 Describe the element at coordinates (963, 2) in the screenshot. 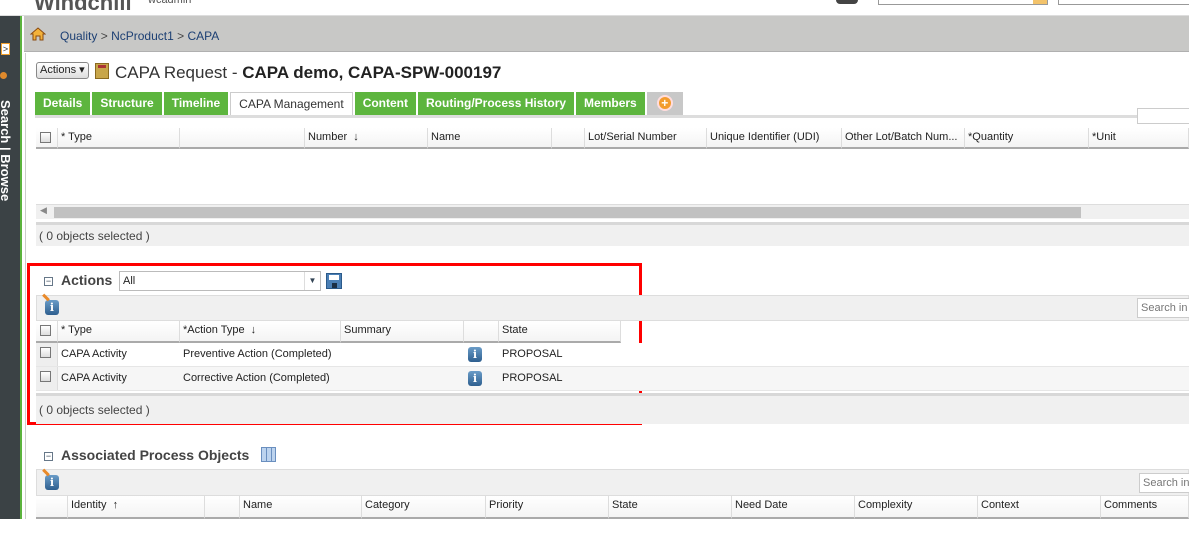

I see `global-search-input` at that location.